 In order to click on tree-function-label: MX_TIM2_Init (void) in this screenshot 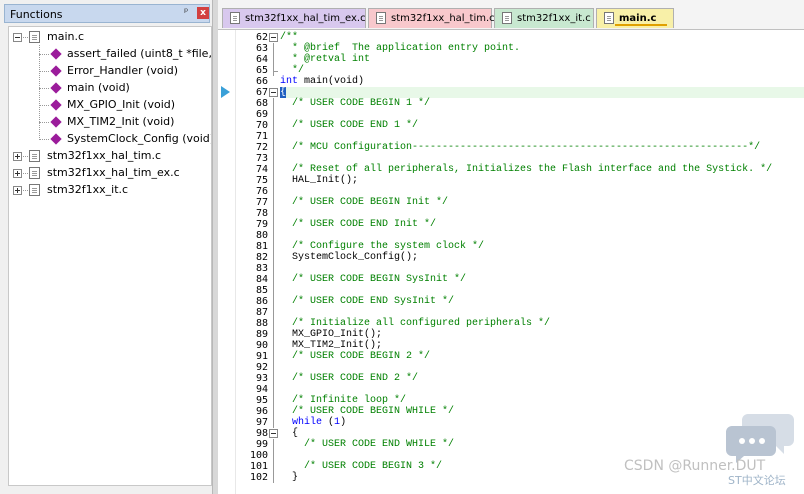, I will do `click(121, 121)`.